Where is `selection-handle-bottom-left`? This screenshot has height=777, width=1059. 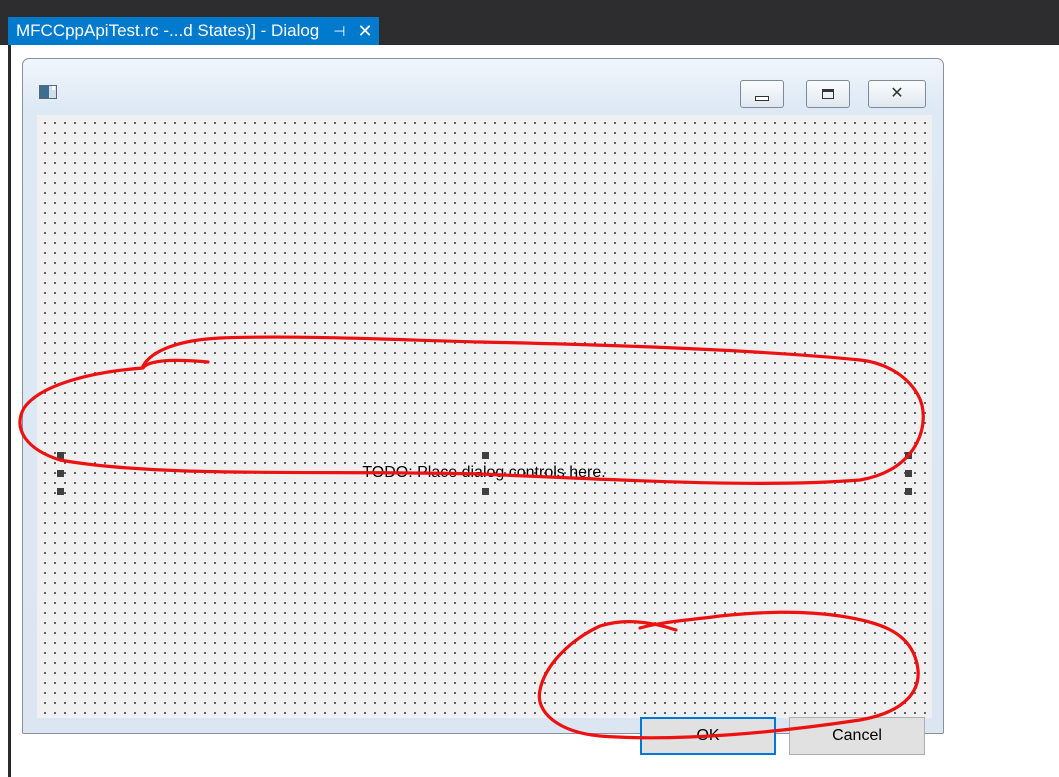 selection-handle-bottom-left is located at coordinates (60, 491).